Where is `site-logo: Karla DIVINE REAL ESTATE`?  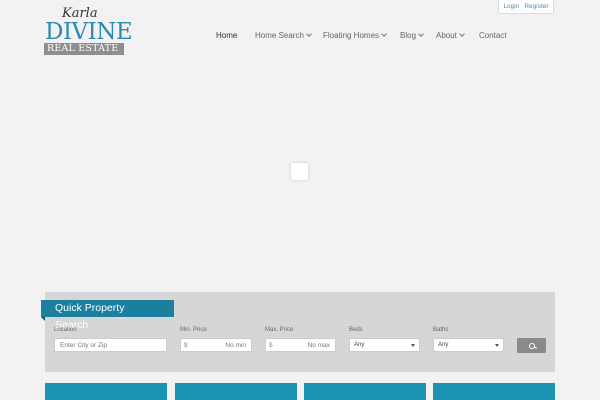
site-logo: Karla DIVINE REAL ESTATE is located at coordinates (88, 30).